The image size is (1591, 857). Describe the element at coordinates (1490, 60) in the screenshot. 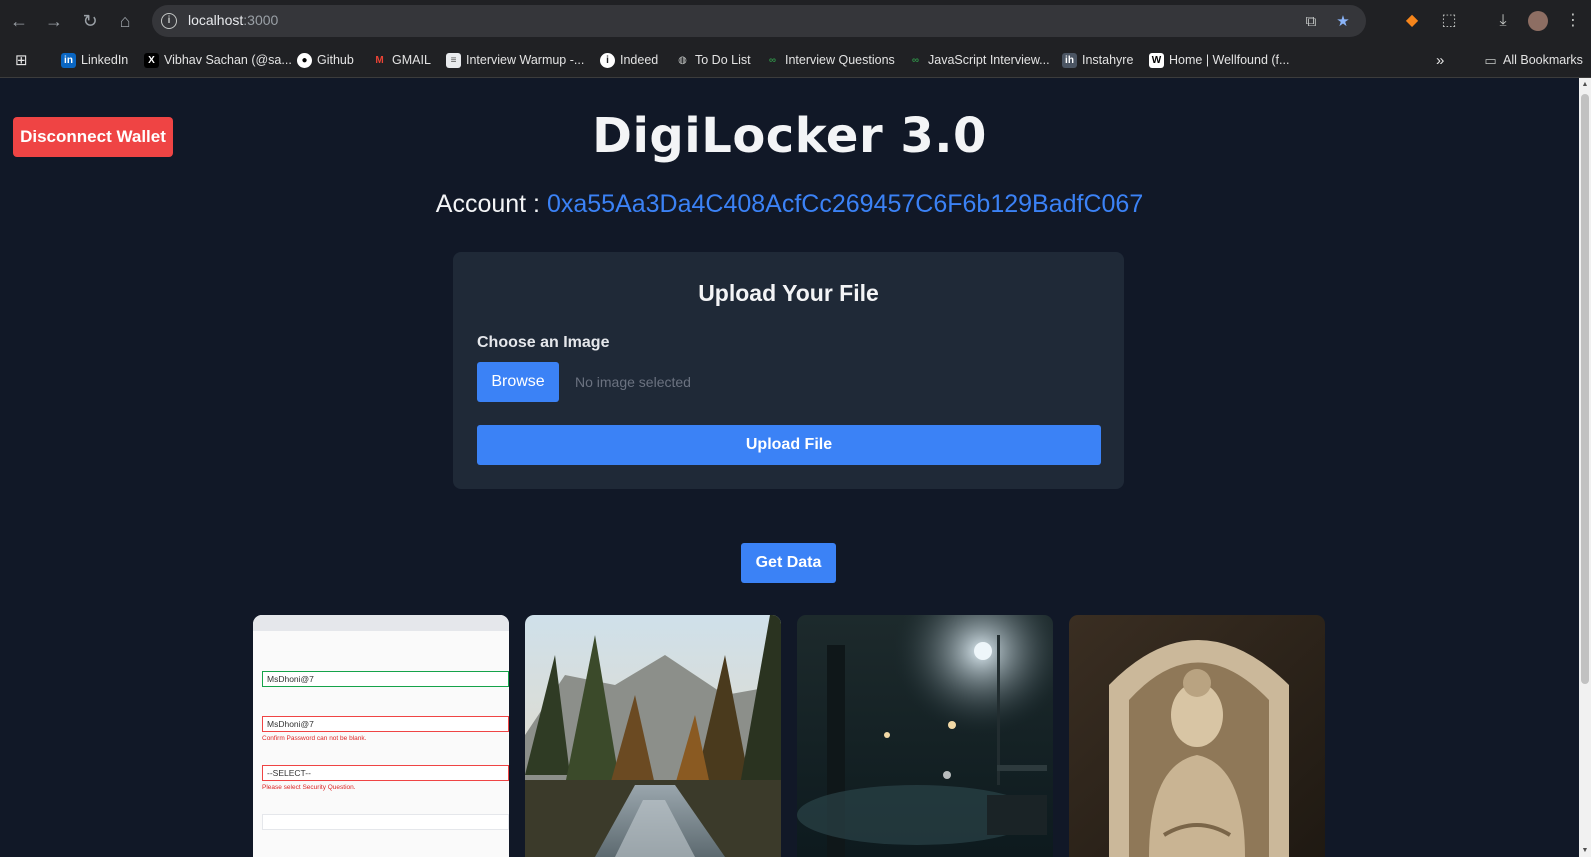

I see `folder-icon: ▭` at that location.